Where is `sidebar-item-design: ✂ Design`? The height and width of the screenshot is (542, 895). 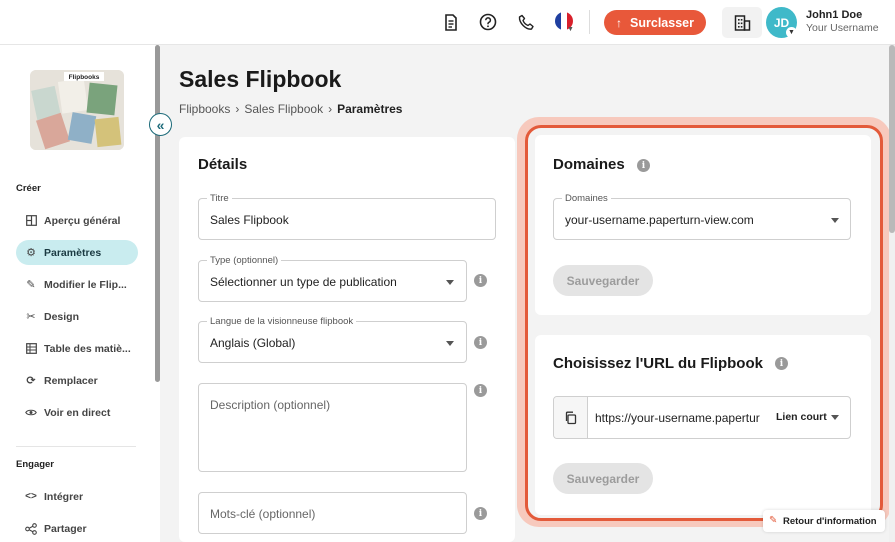
sidebar-item-design: ✂ Design is located at coordinates (77, 316).